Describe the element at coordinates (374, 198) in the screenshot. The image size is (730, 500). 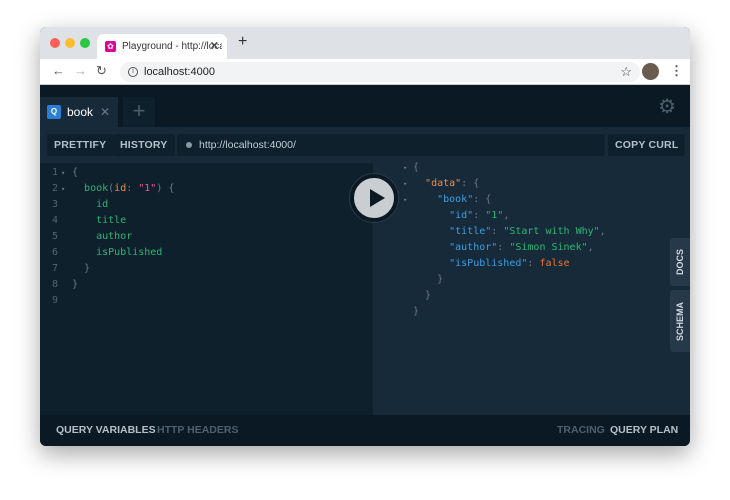
I see `execute-query-play-button` at that location.